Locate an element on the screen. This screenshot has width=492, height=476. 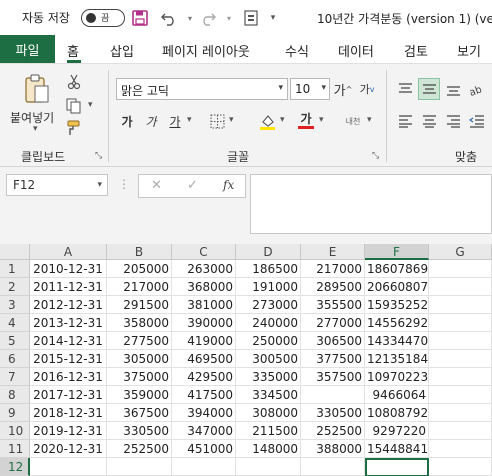
cell-c10: 347000 is located at coordinates (204, 431).